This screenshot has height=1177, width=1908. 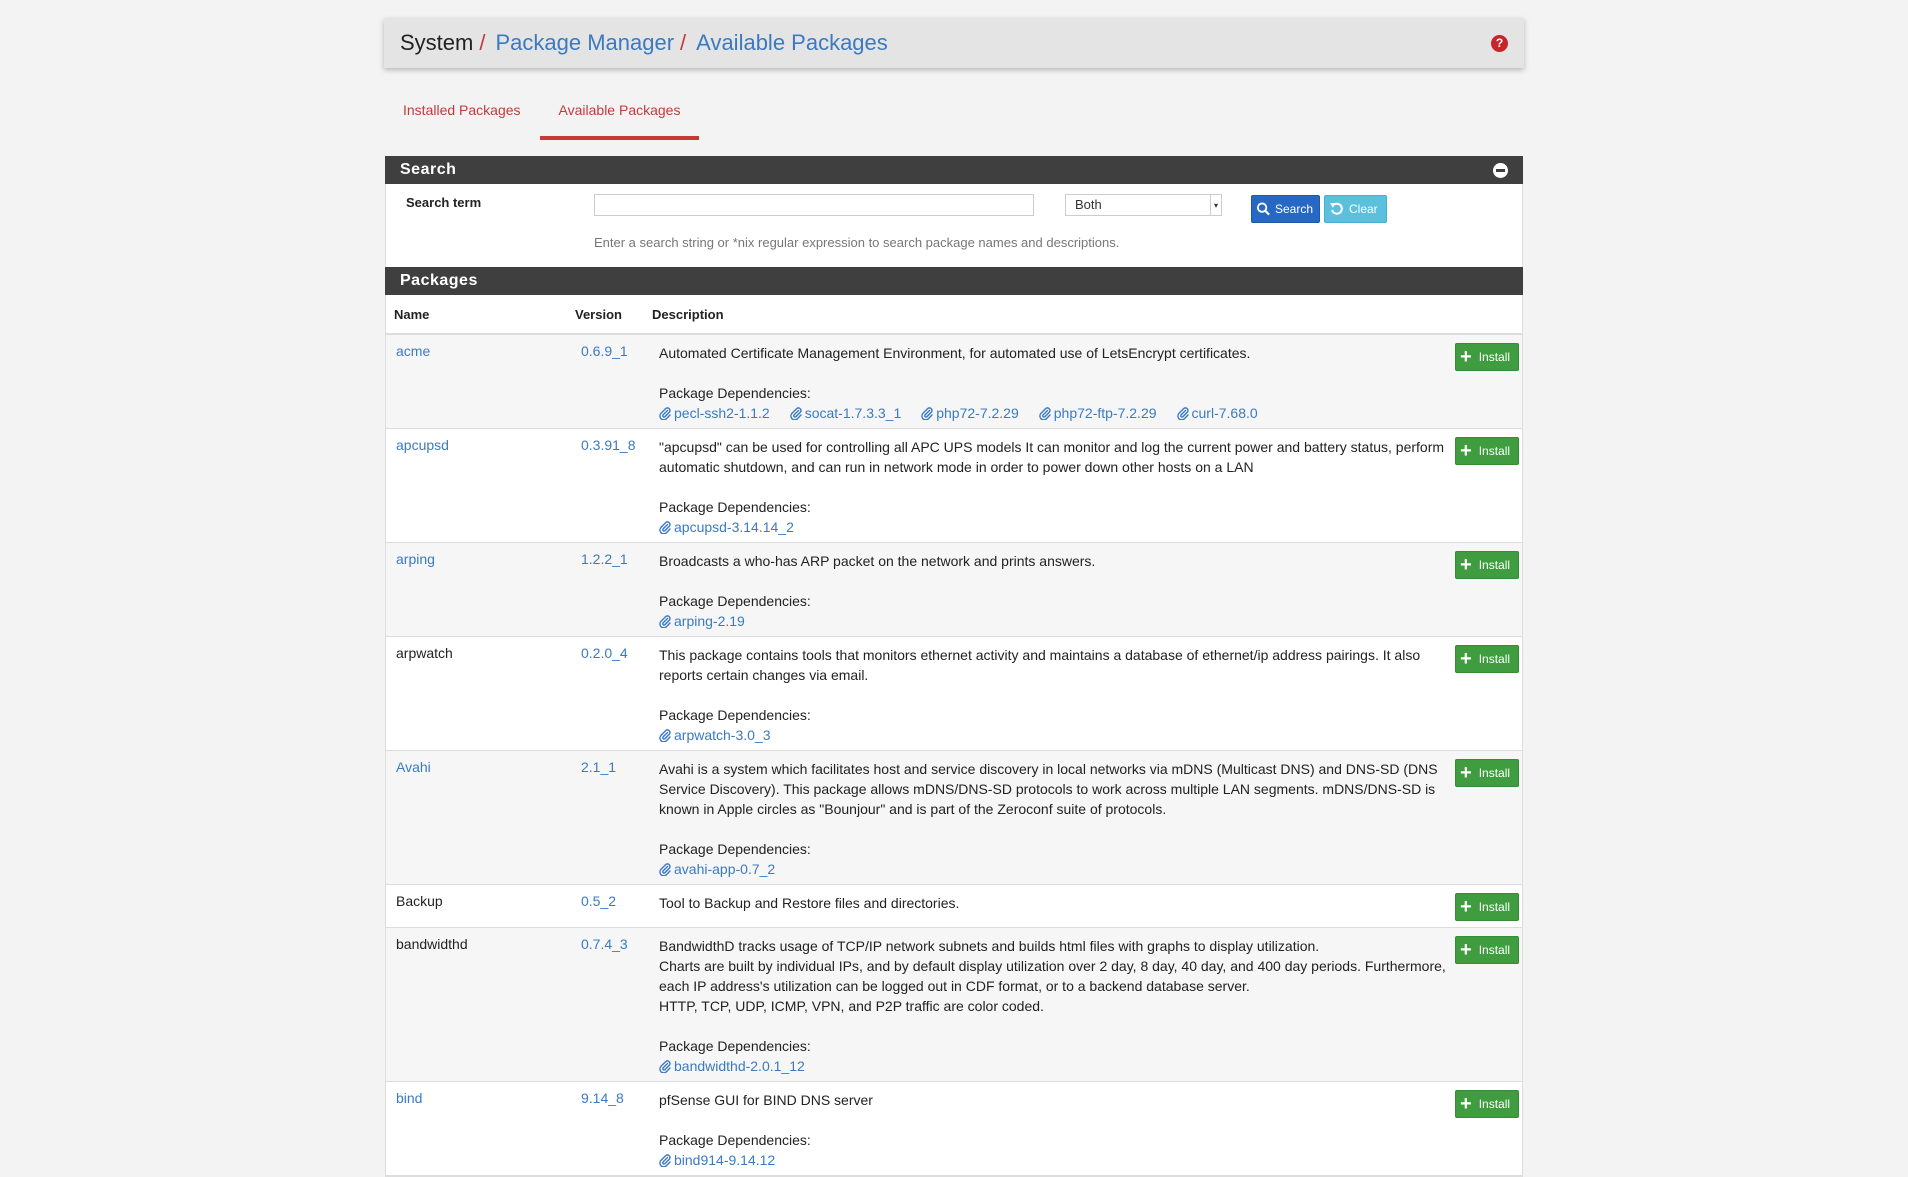 I want to click on search-panel-header: Search, so click(x=954, y=170).